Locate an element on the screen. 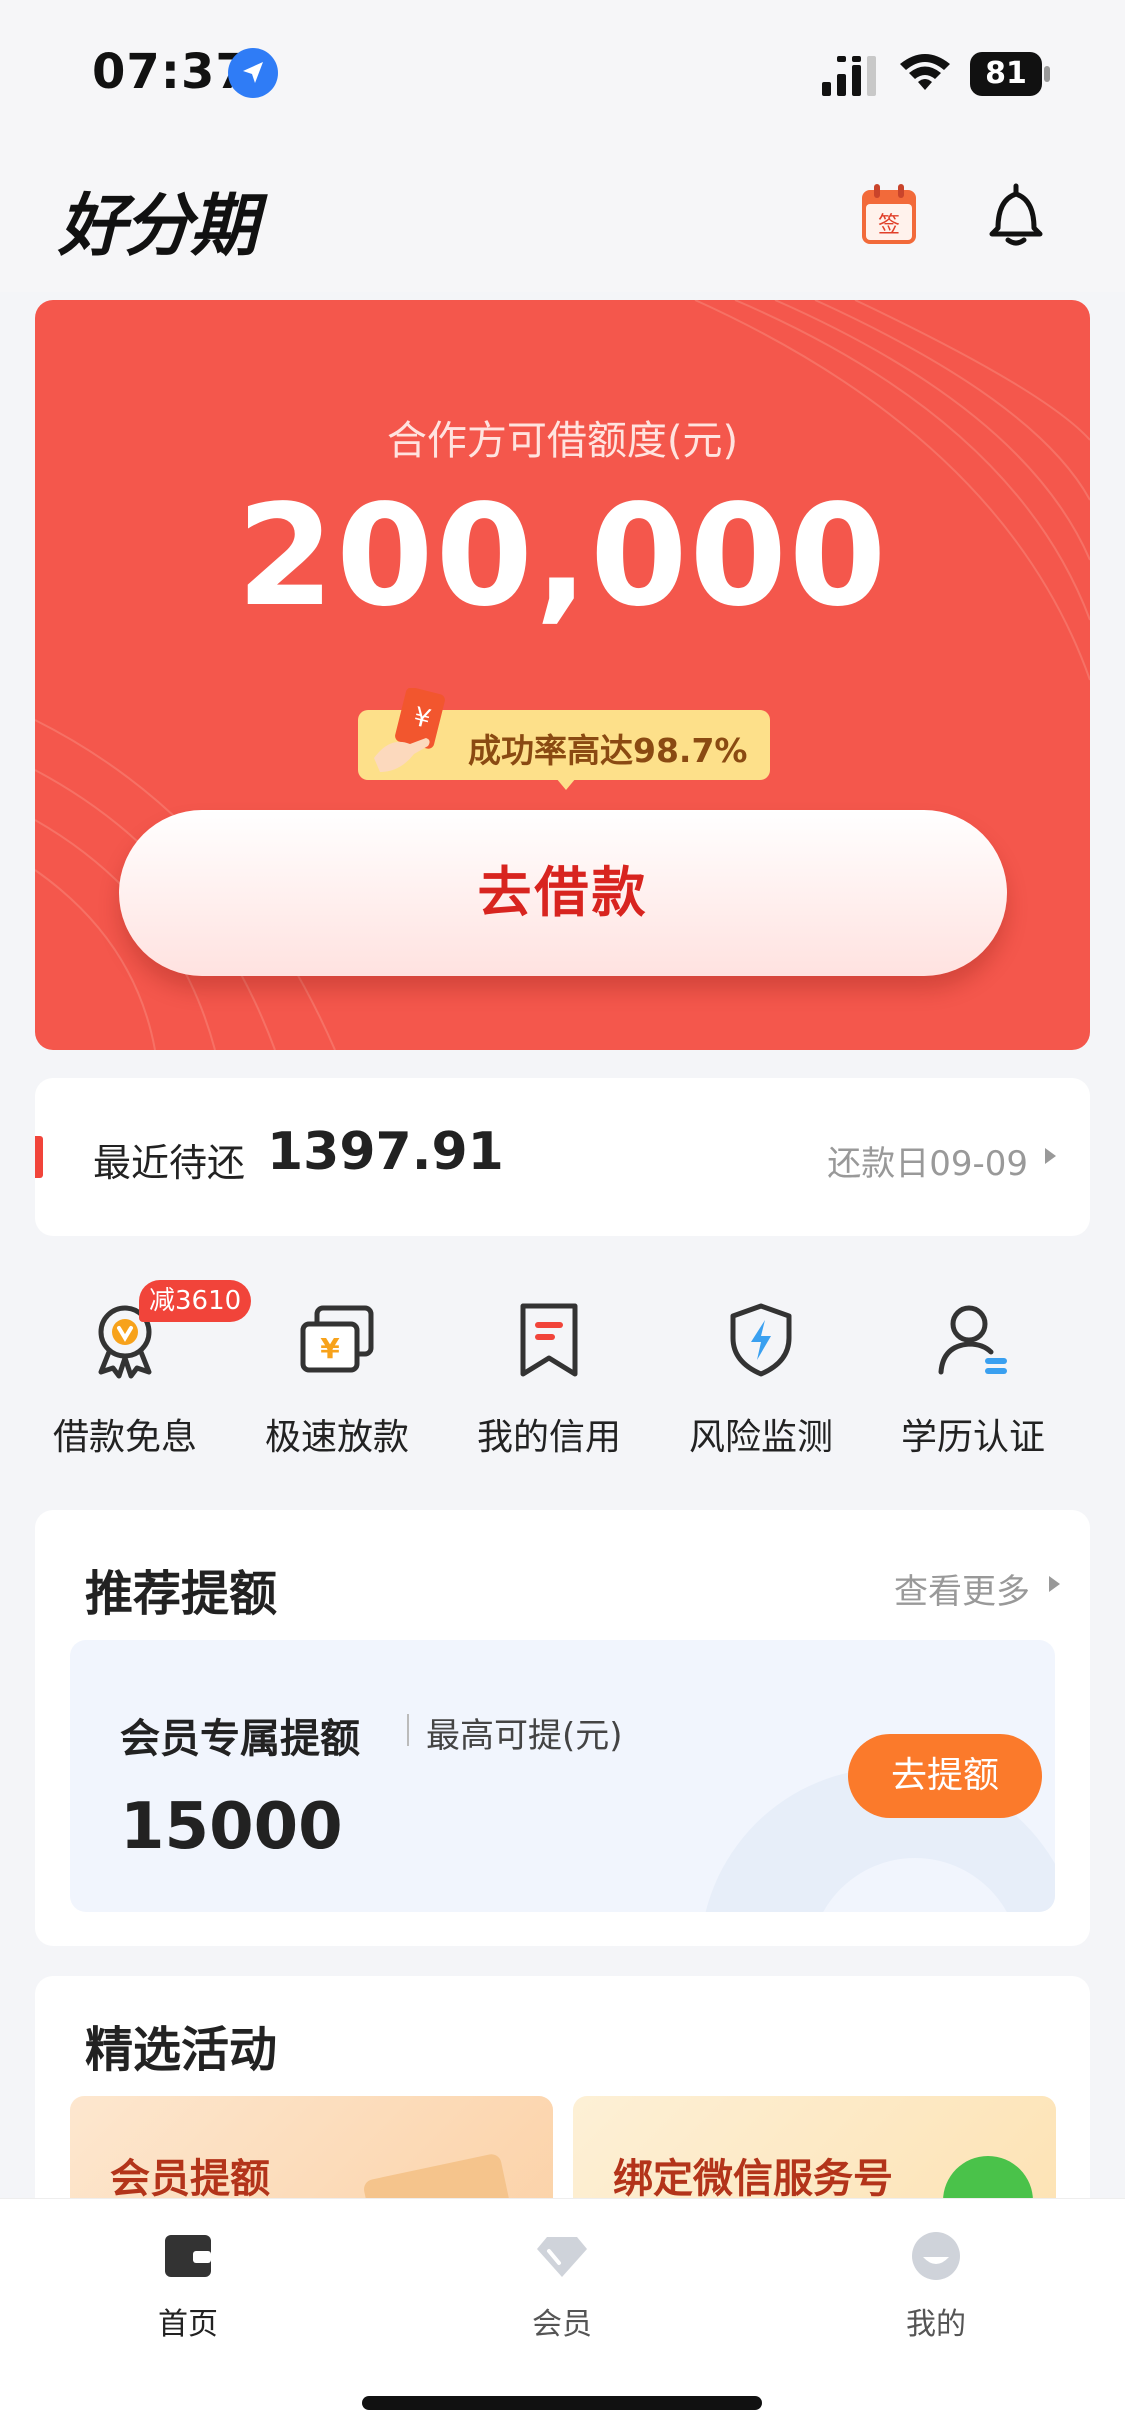  app-logo: 好分期 is located at coordinates (158, 226).